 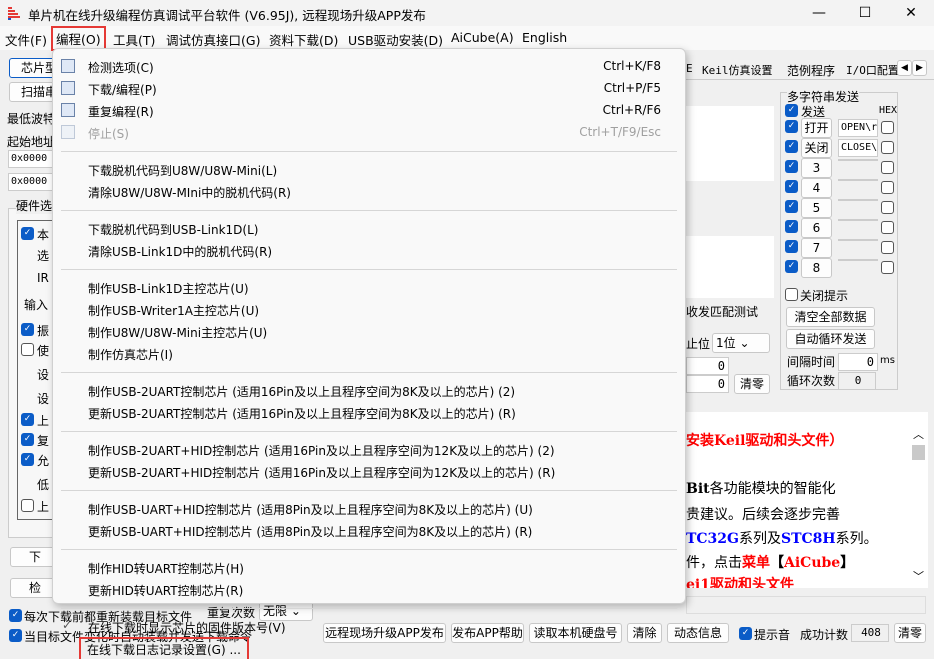 What do you see at coordinates (819, 13) in the screenshot?
I see `minimize-button: —` at bounding box center [819, 13].